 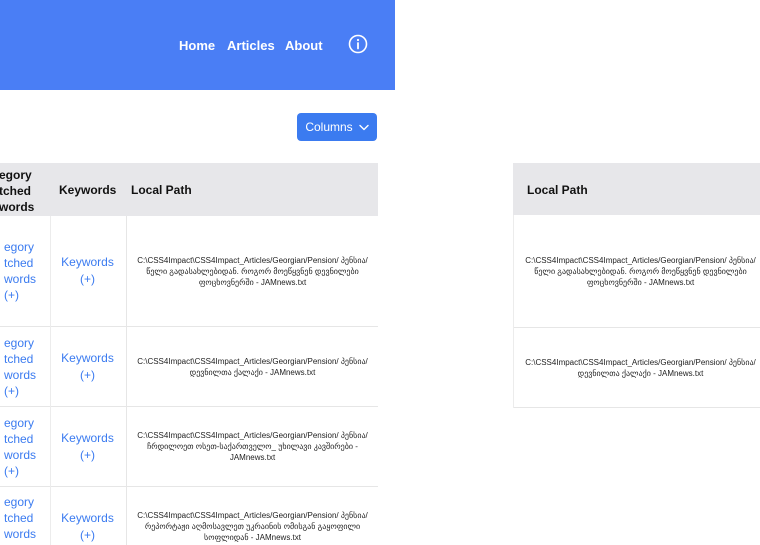 What do you see at coordinates (16, 191) in the screenshot?
I see `header-category-line: tched` at bounding box center [16, 191].